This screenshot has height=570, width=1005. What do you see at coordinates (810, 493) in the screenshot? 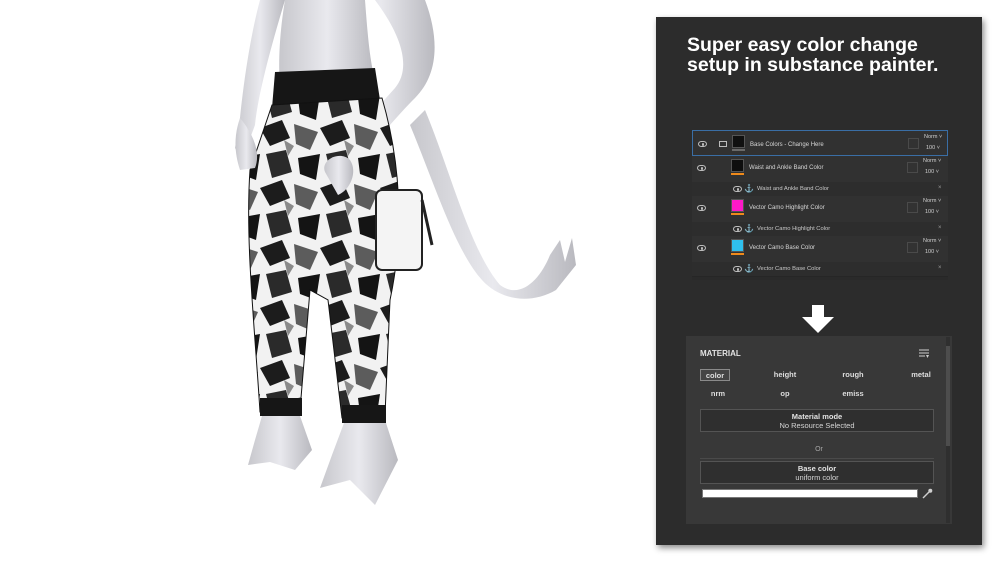
I see `base-color-swatch` at bounding box center [810, 493].